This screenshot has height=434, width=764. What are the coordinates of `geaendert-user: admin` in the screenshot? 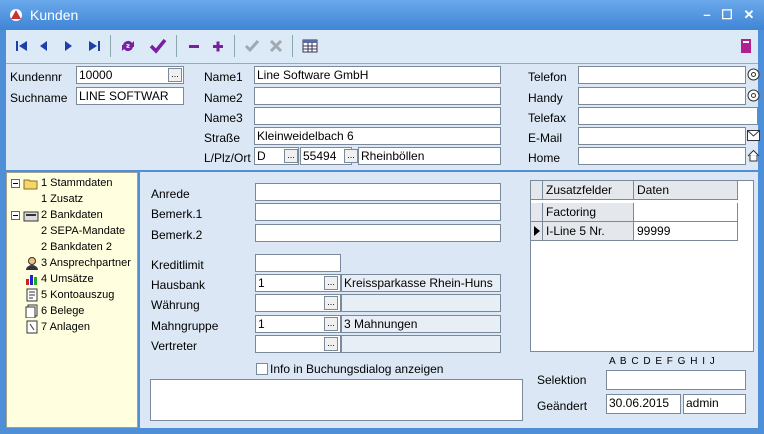 It's located at (714, 404).